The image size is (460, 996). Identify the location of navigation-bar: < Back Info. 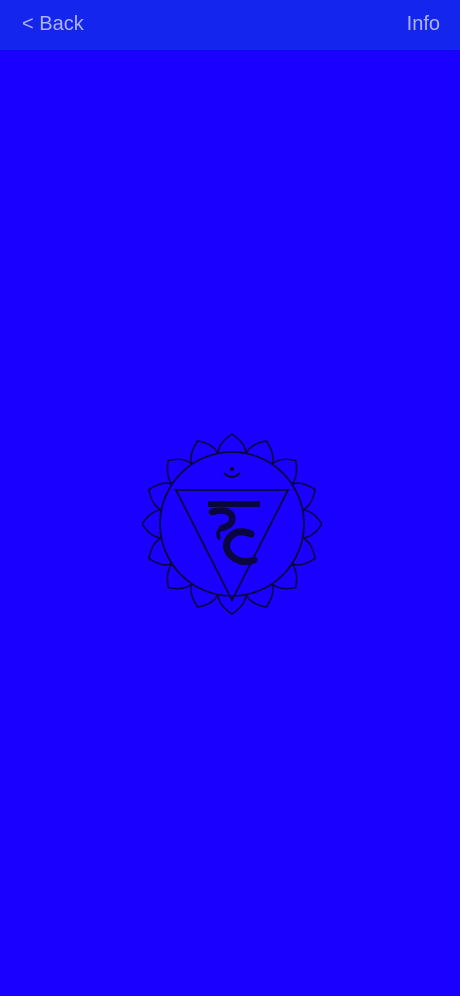
(230, 25).